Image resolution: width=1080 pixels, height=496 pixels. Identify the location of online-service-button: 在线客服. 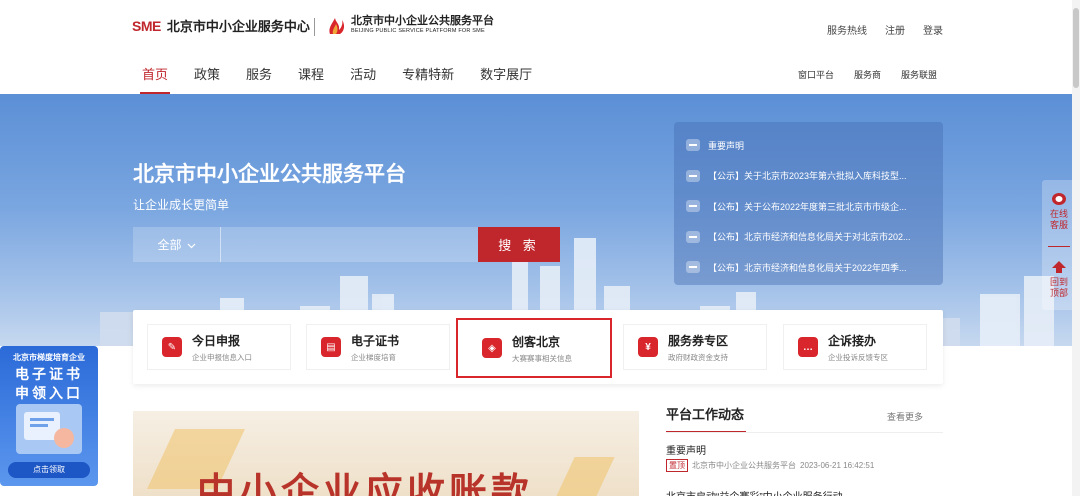
(1059, 211).